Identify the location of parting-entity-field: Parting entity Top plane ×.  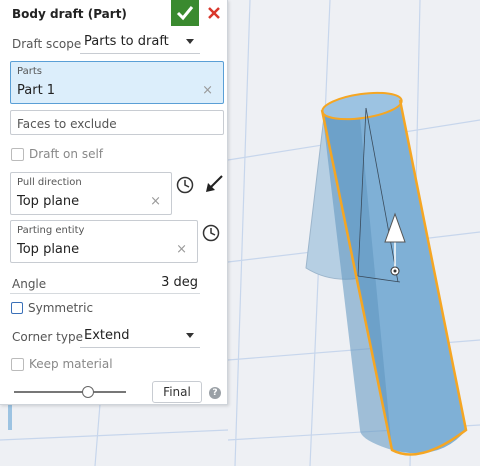
(104, 241).